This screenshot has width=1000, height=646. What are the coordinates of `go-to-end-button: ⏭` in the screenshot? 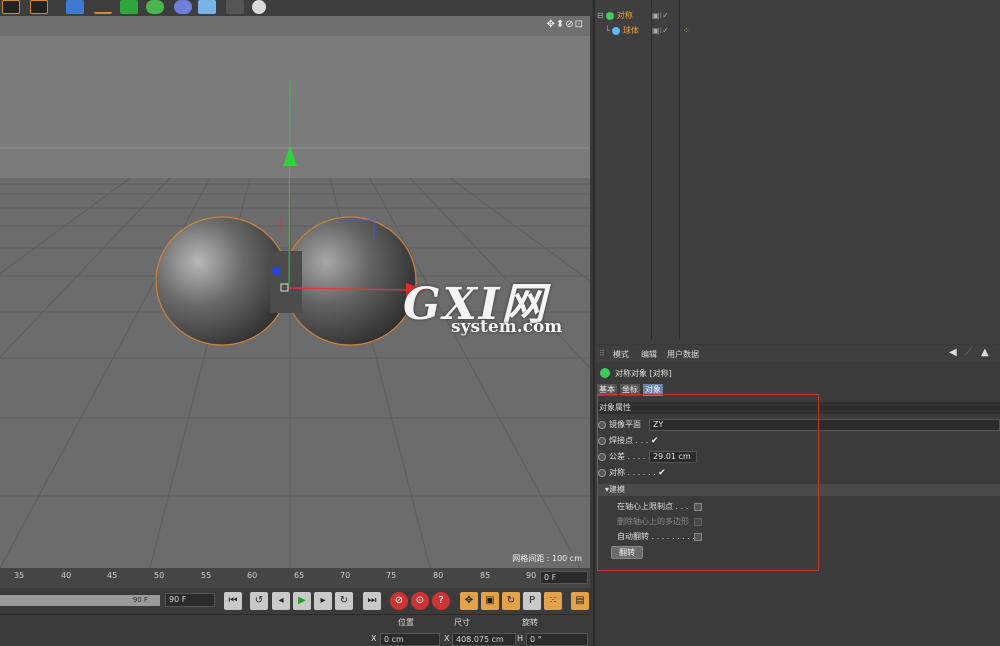 It's located at (372, 601).